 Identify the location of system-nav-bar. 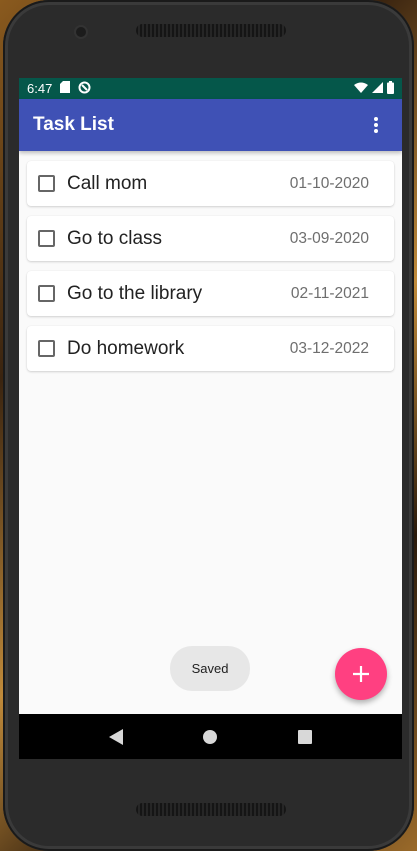
(210, 736).